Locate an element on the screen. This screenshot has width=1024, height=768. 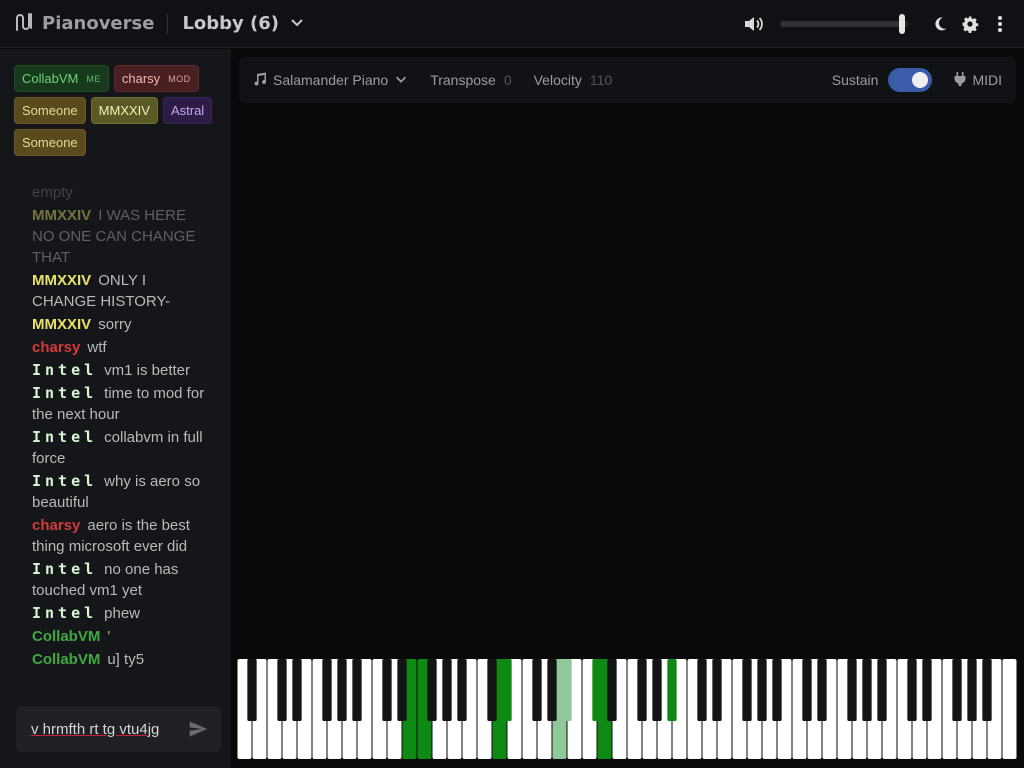
instrument-name: Salamander Piano is located at coordinates (331, 80).